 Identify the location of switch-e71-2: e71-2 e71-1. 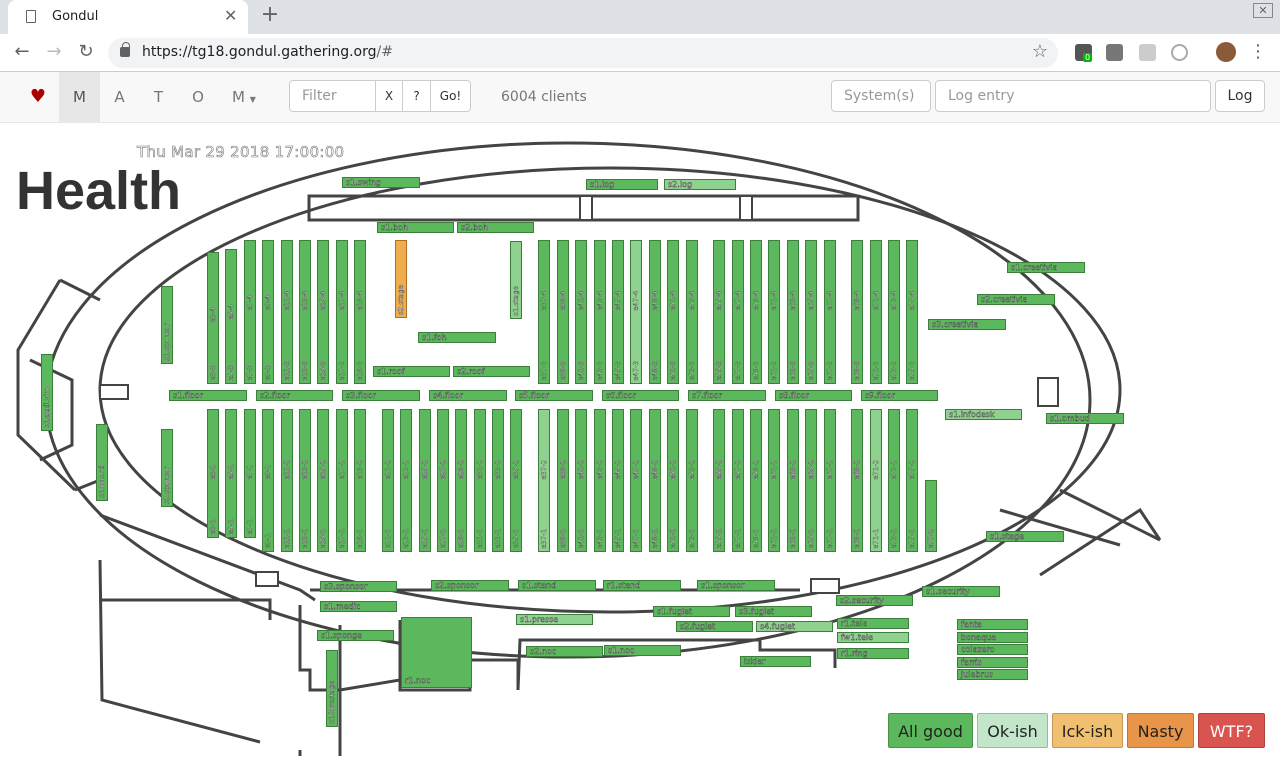
(876, 480).